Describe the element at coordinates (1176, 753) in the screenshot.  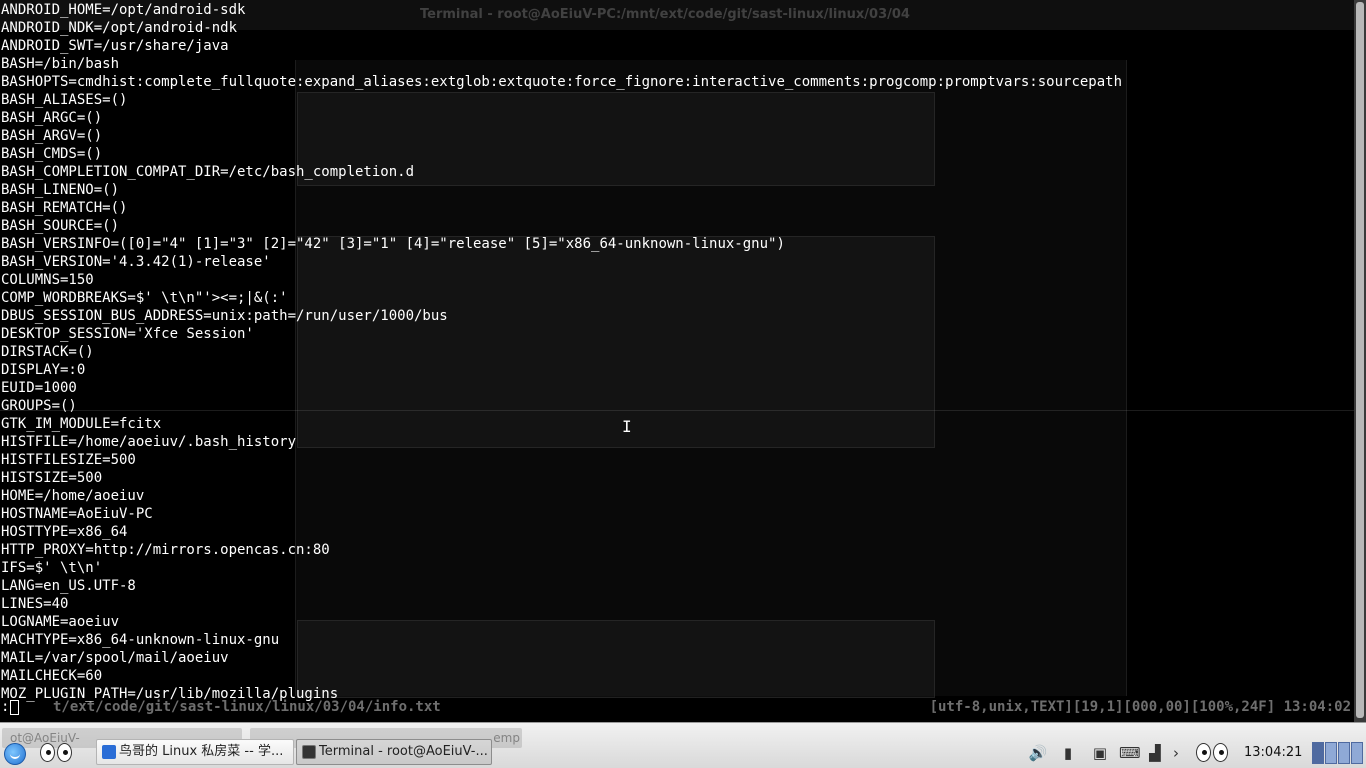
I see `chevron-right-icon: ›` at that location.